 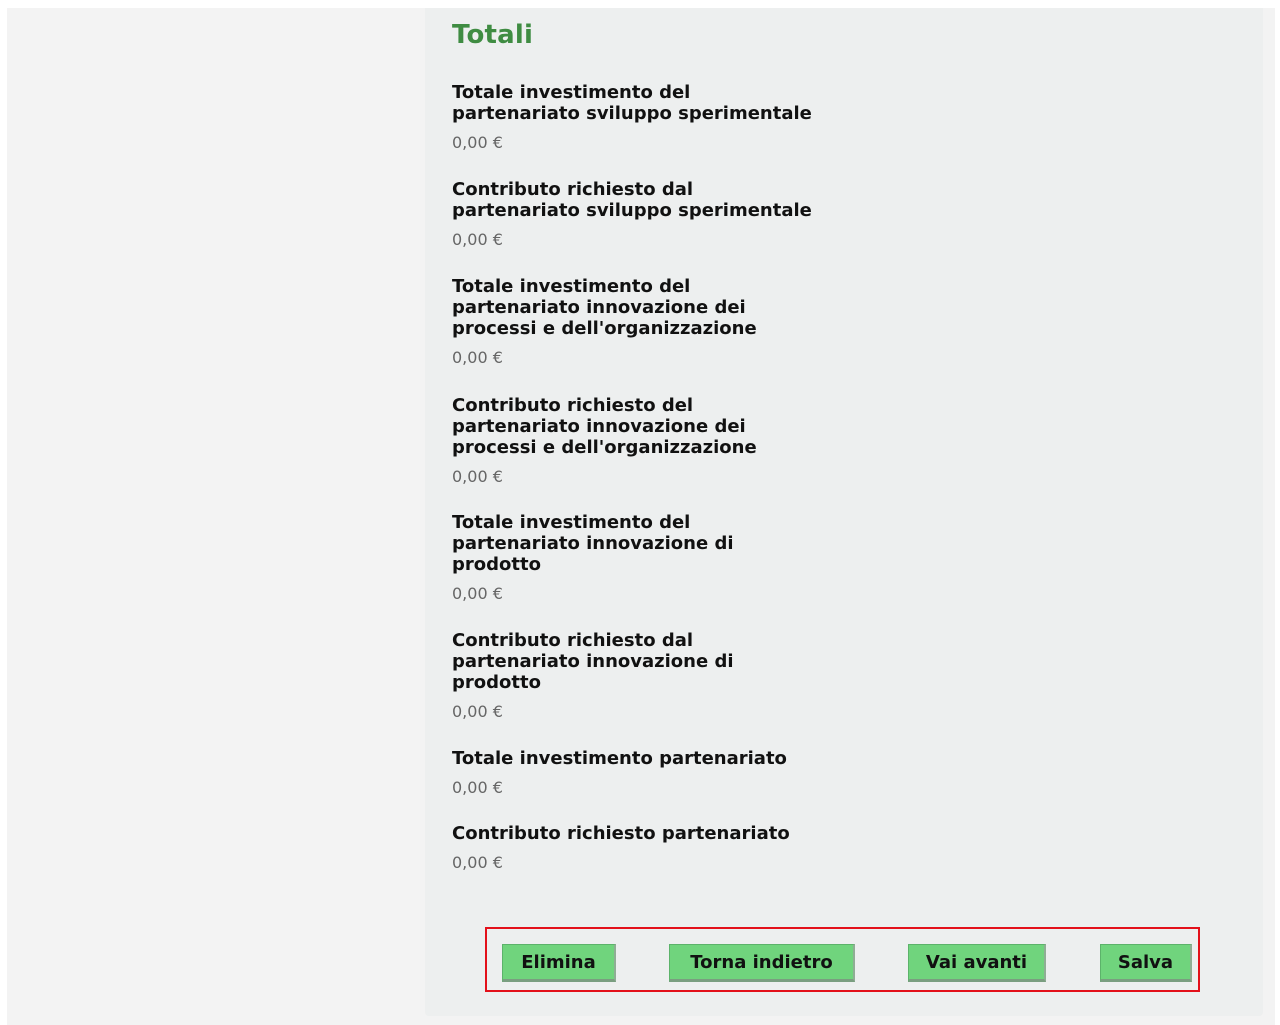 I want to click on delete-button: Elimina, so click(x=559, y=963).